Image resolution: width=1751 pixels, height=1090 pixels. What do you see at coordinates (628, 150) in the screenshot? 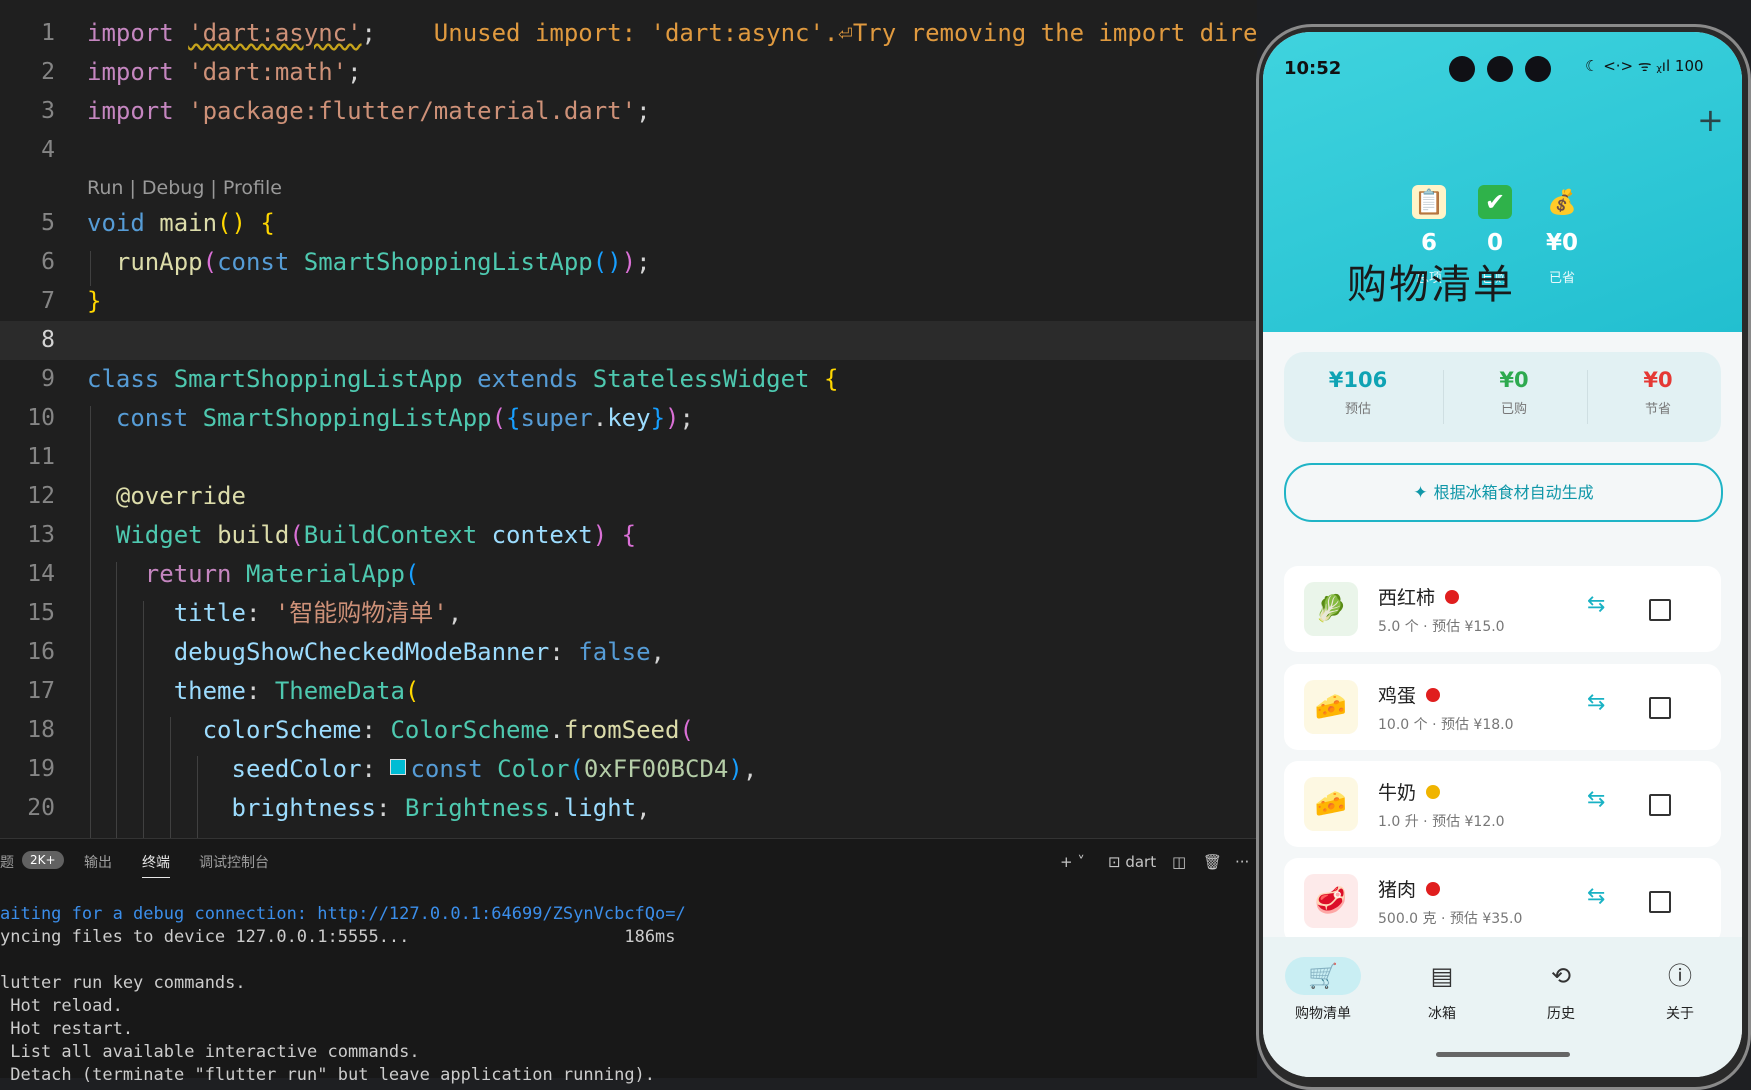
I see `code-line: 4` at bounding box center [628, 150].